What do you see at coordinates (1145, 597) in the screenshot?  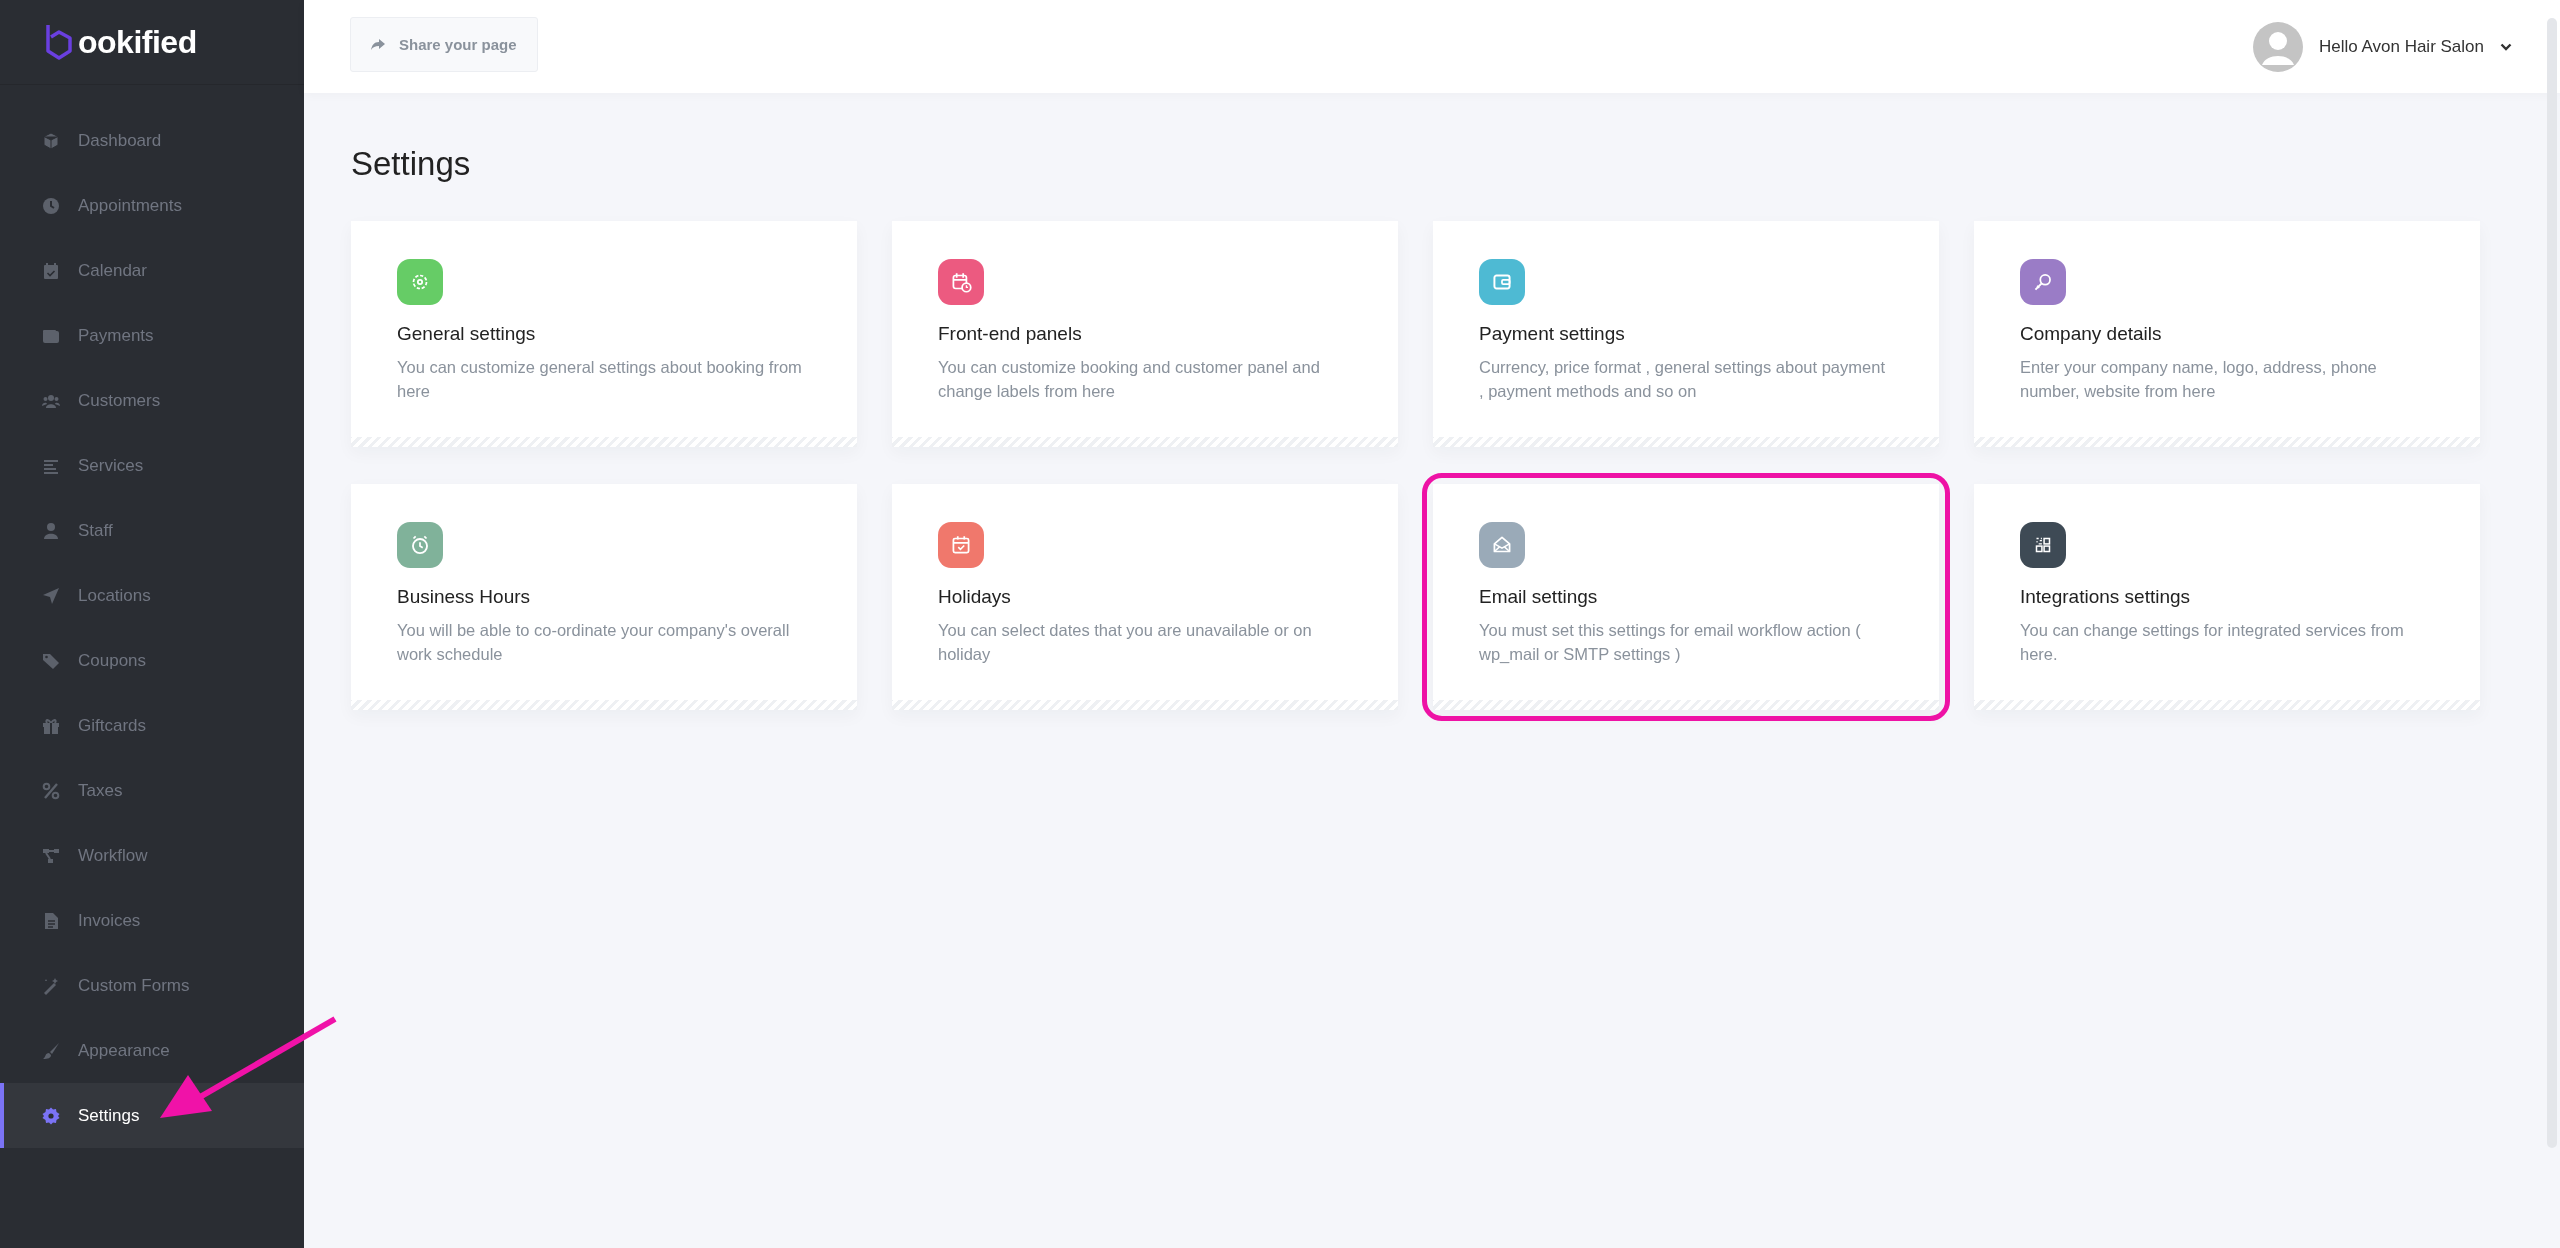 I see `settings-card: Holidays You can select dates that you are unavailable or on holiday` at bounding box center [1145, 597].